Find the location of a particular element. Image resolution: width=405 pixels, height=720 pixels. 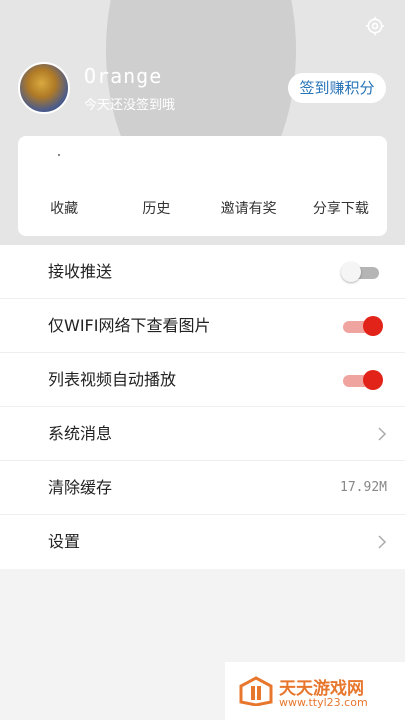

autoplay-label: 列表视频自动播放 is located at coordinates (112, 379).